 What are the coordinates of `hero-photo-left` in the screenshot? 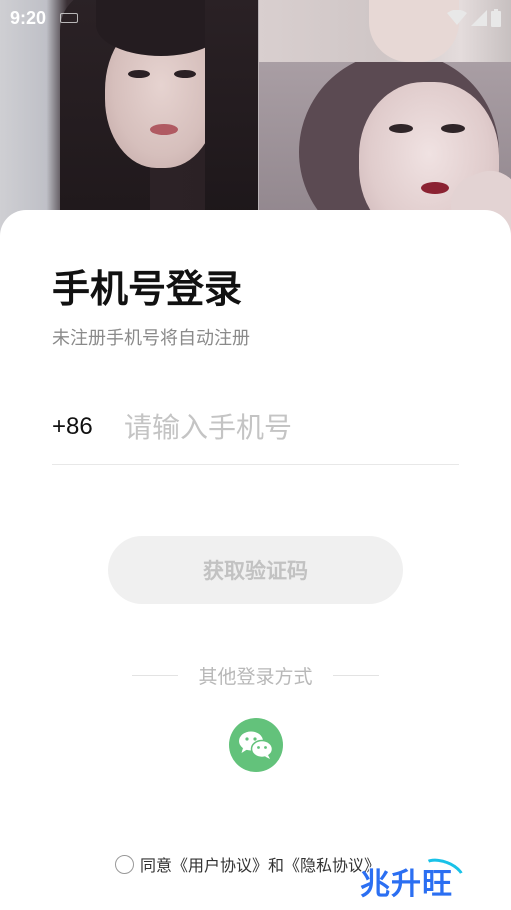 It's located at (129, 120).